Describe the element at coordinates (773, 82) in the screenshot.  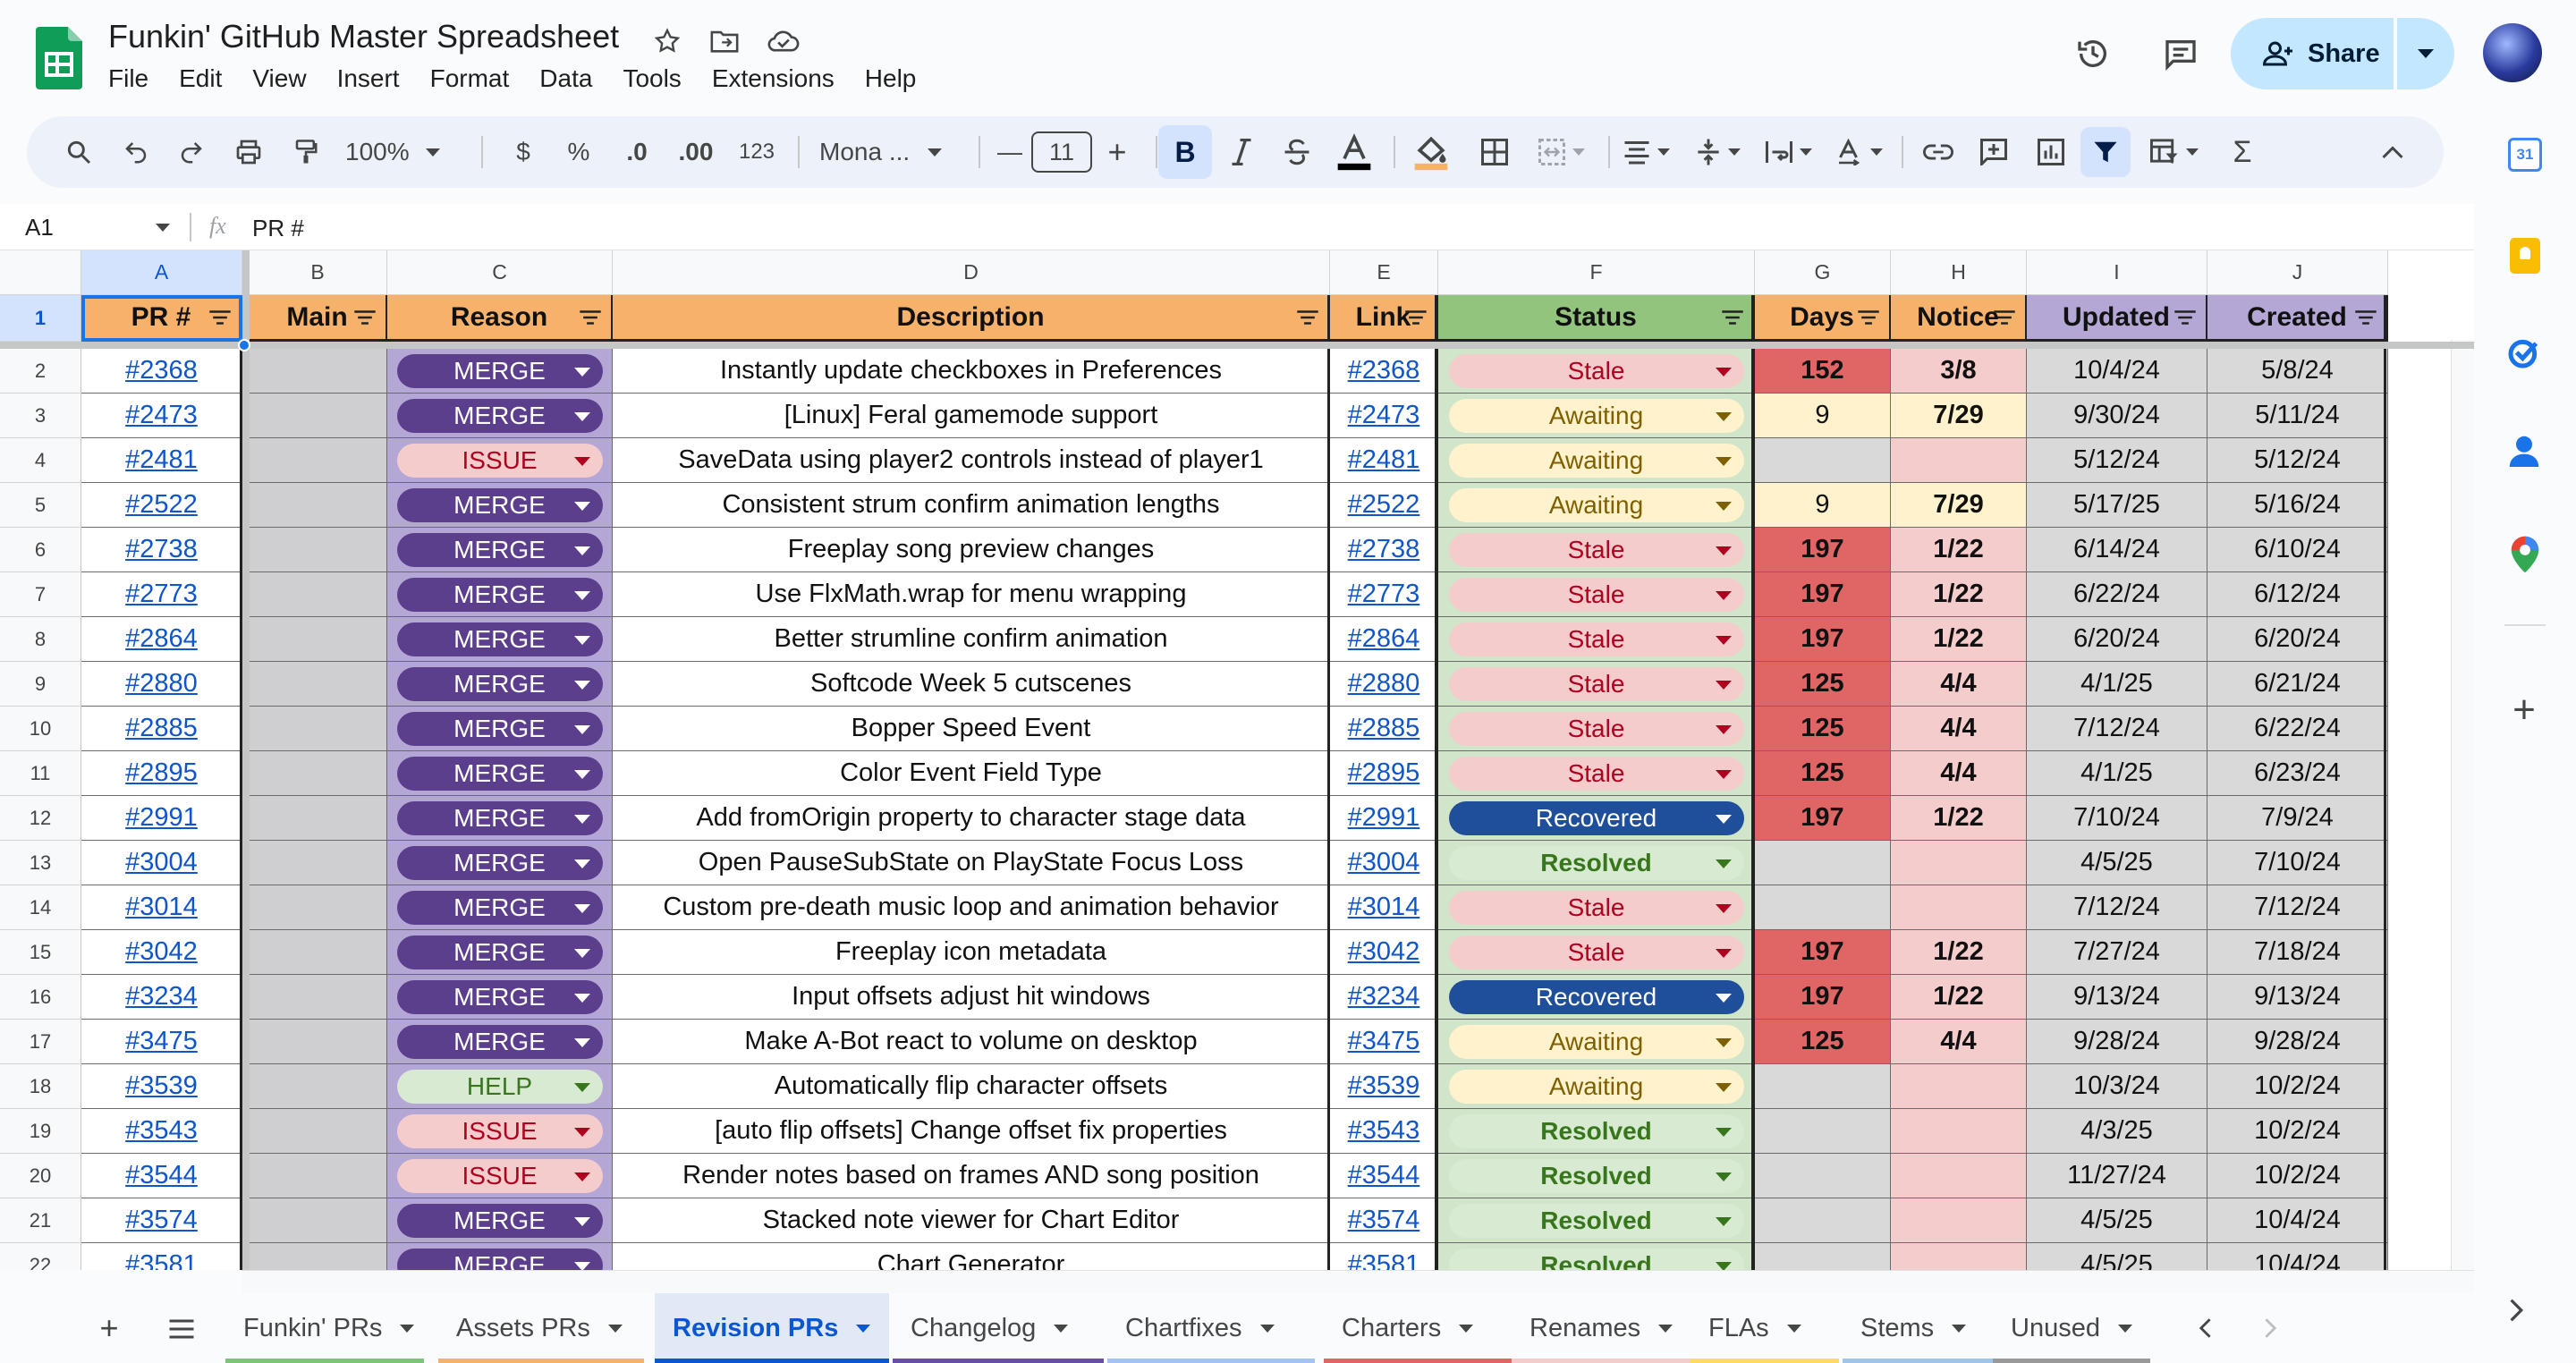
I see `menu-extensions: Extensions` at that location.